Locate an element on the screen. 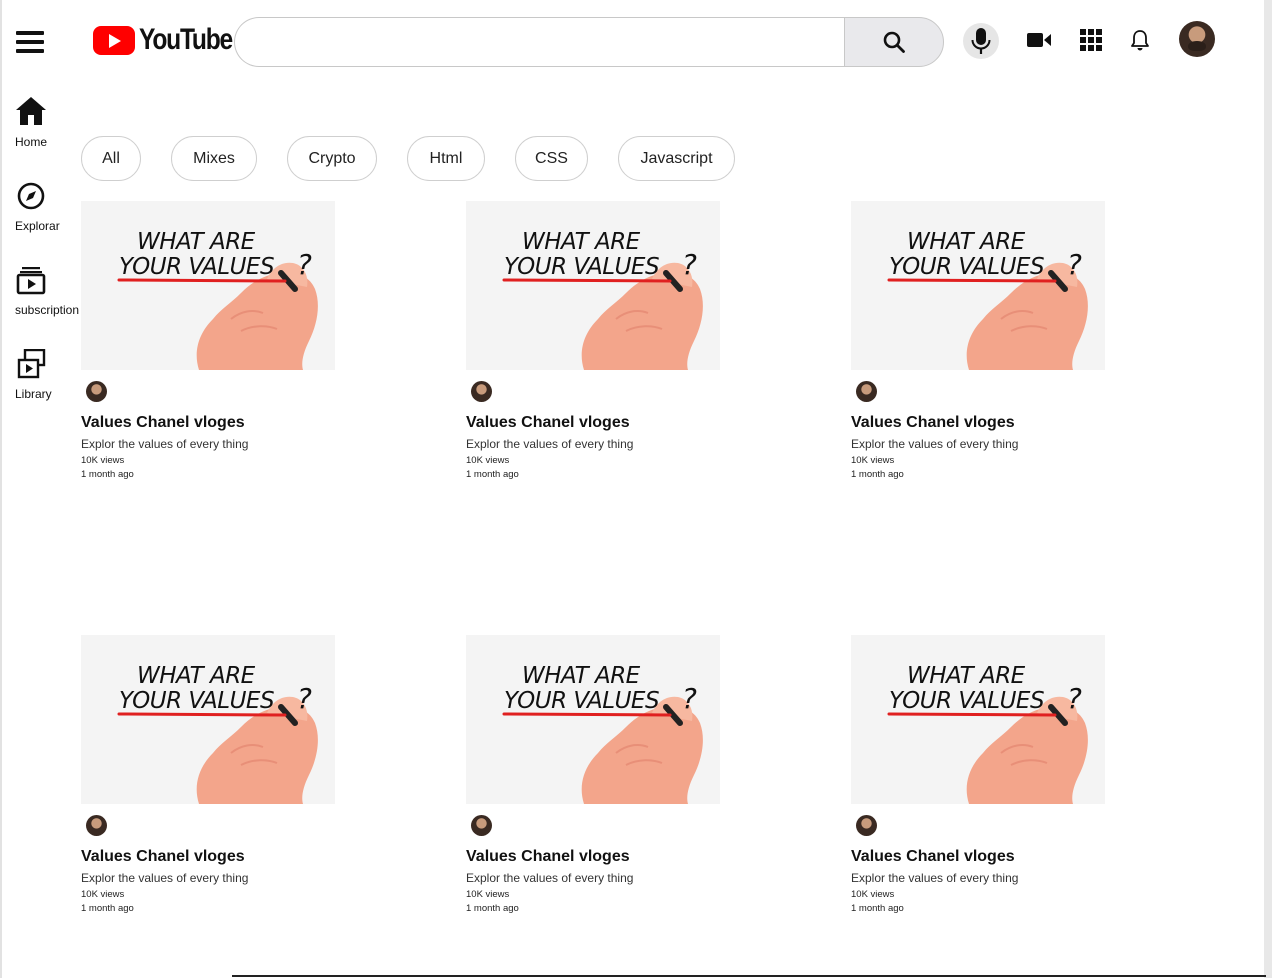 Image resolution: width=1272 pixels, height=978 pixels. microphone-icon is located at coordinates (981, 41).